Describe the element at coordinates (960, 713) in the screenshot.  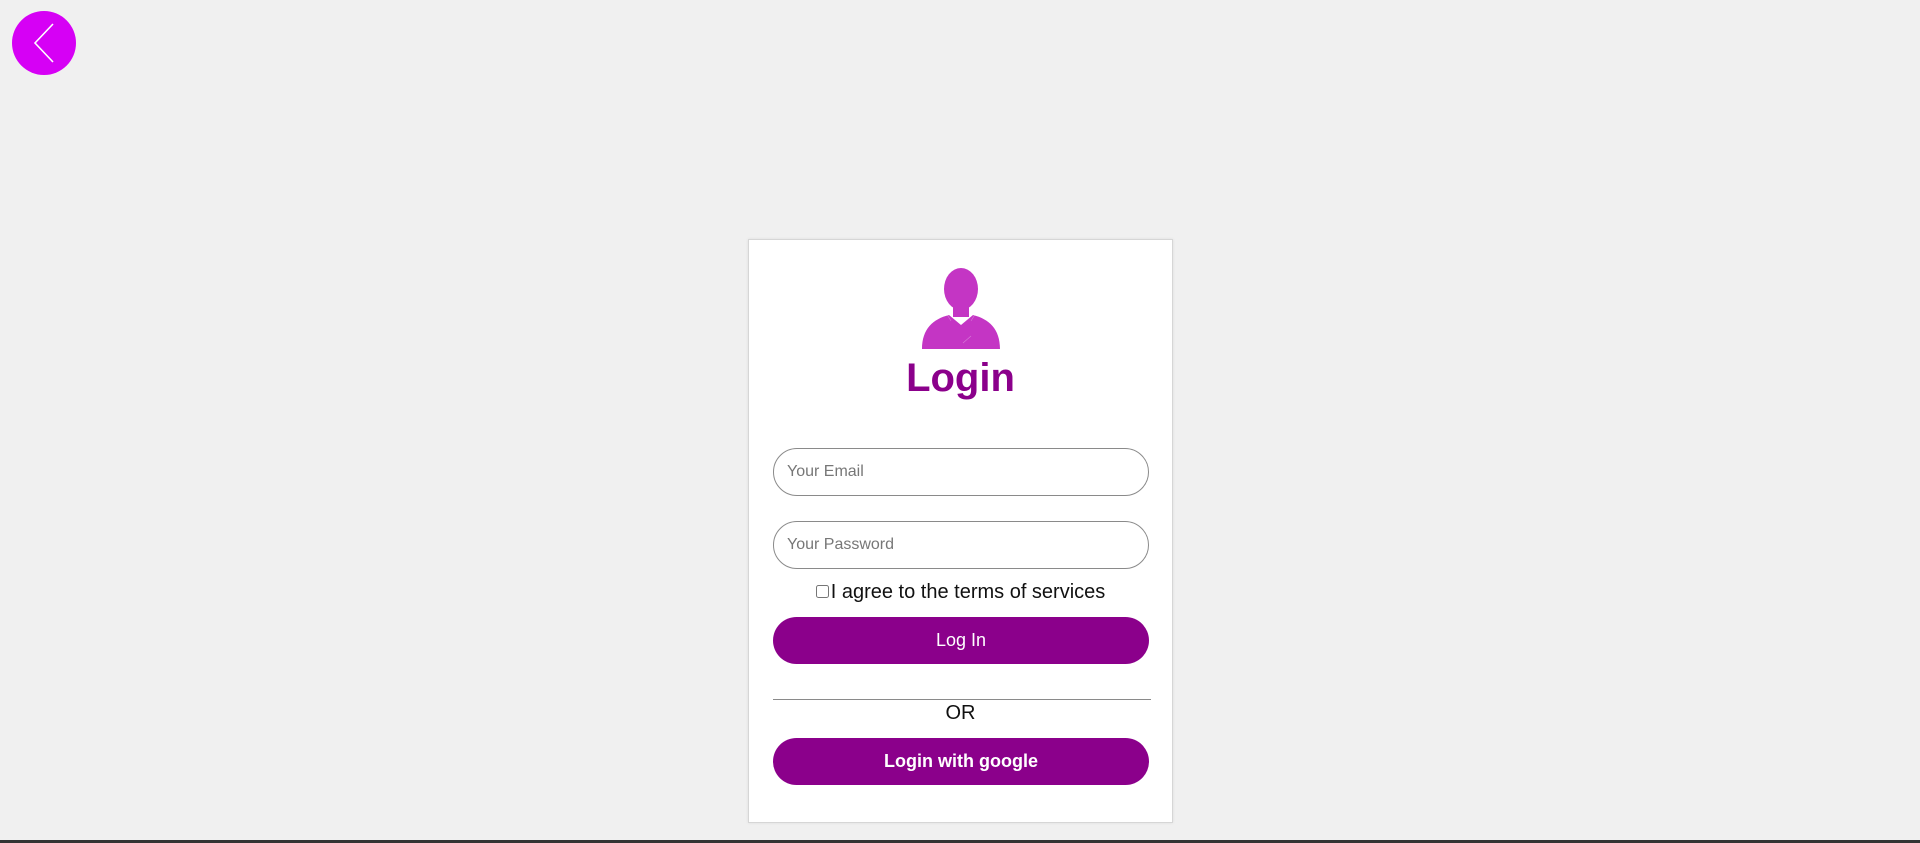
I see `or-divider-text: OR` at that location.